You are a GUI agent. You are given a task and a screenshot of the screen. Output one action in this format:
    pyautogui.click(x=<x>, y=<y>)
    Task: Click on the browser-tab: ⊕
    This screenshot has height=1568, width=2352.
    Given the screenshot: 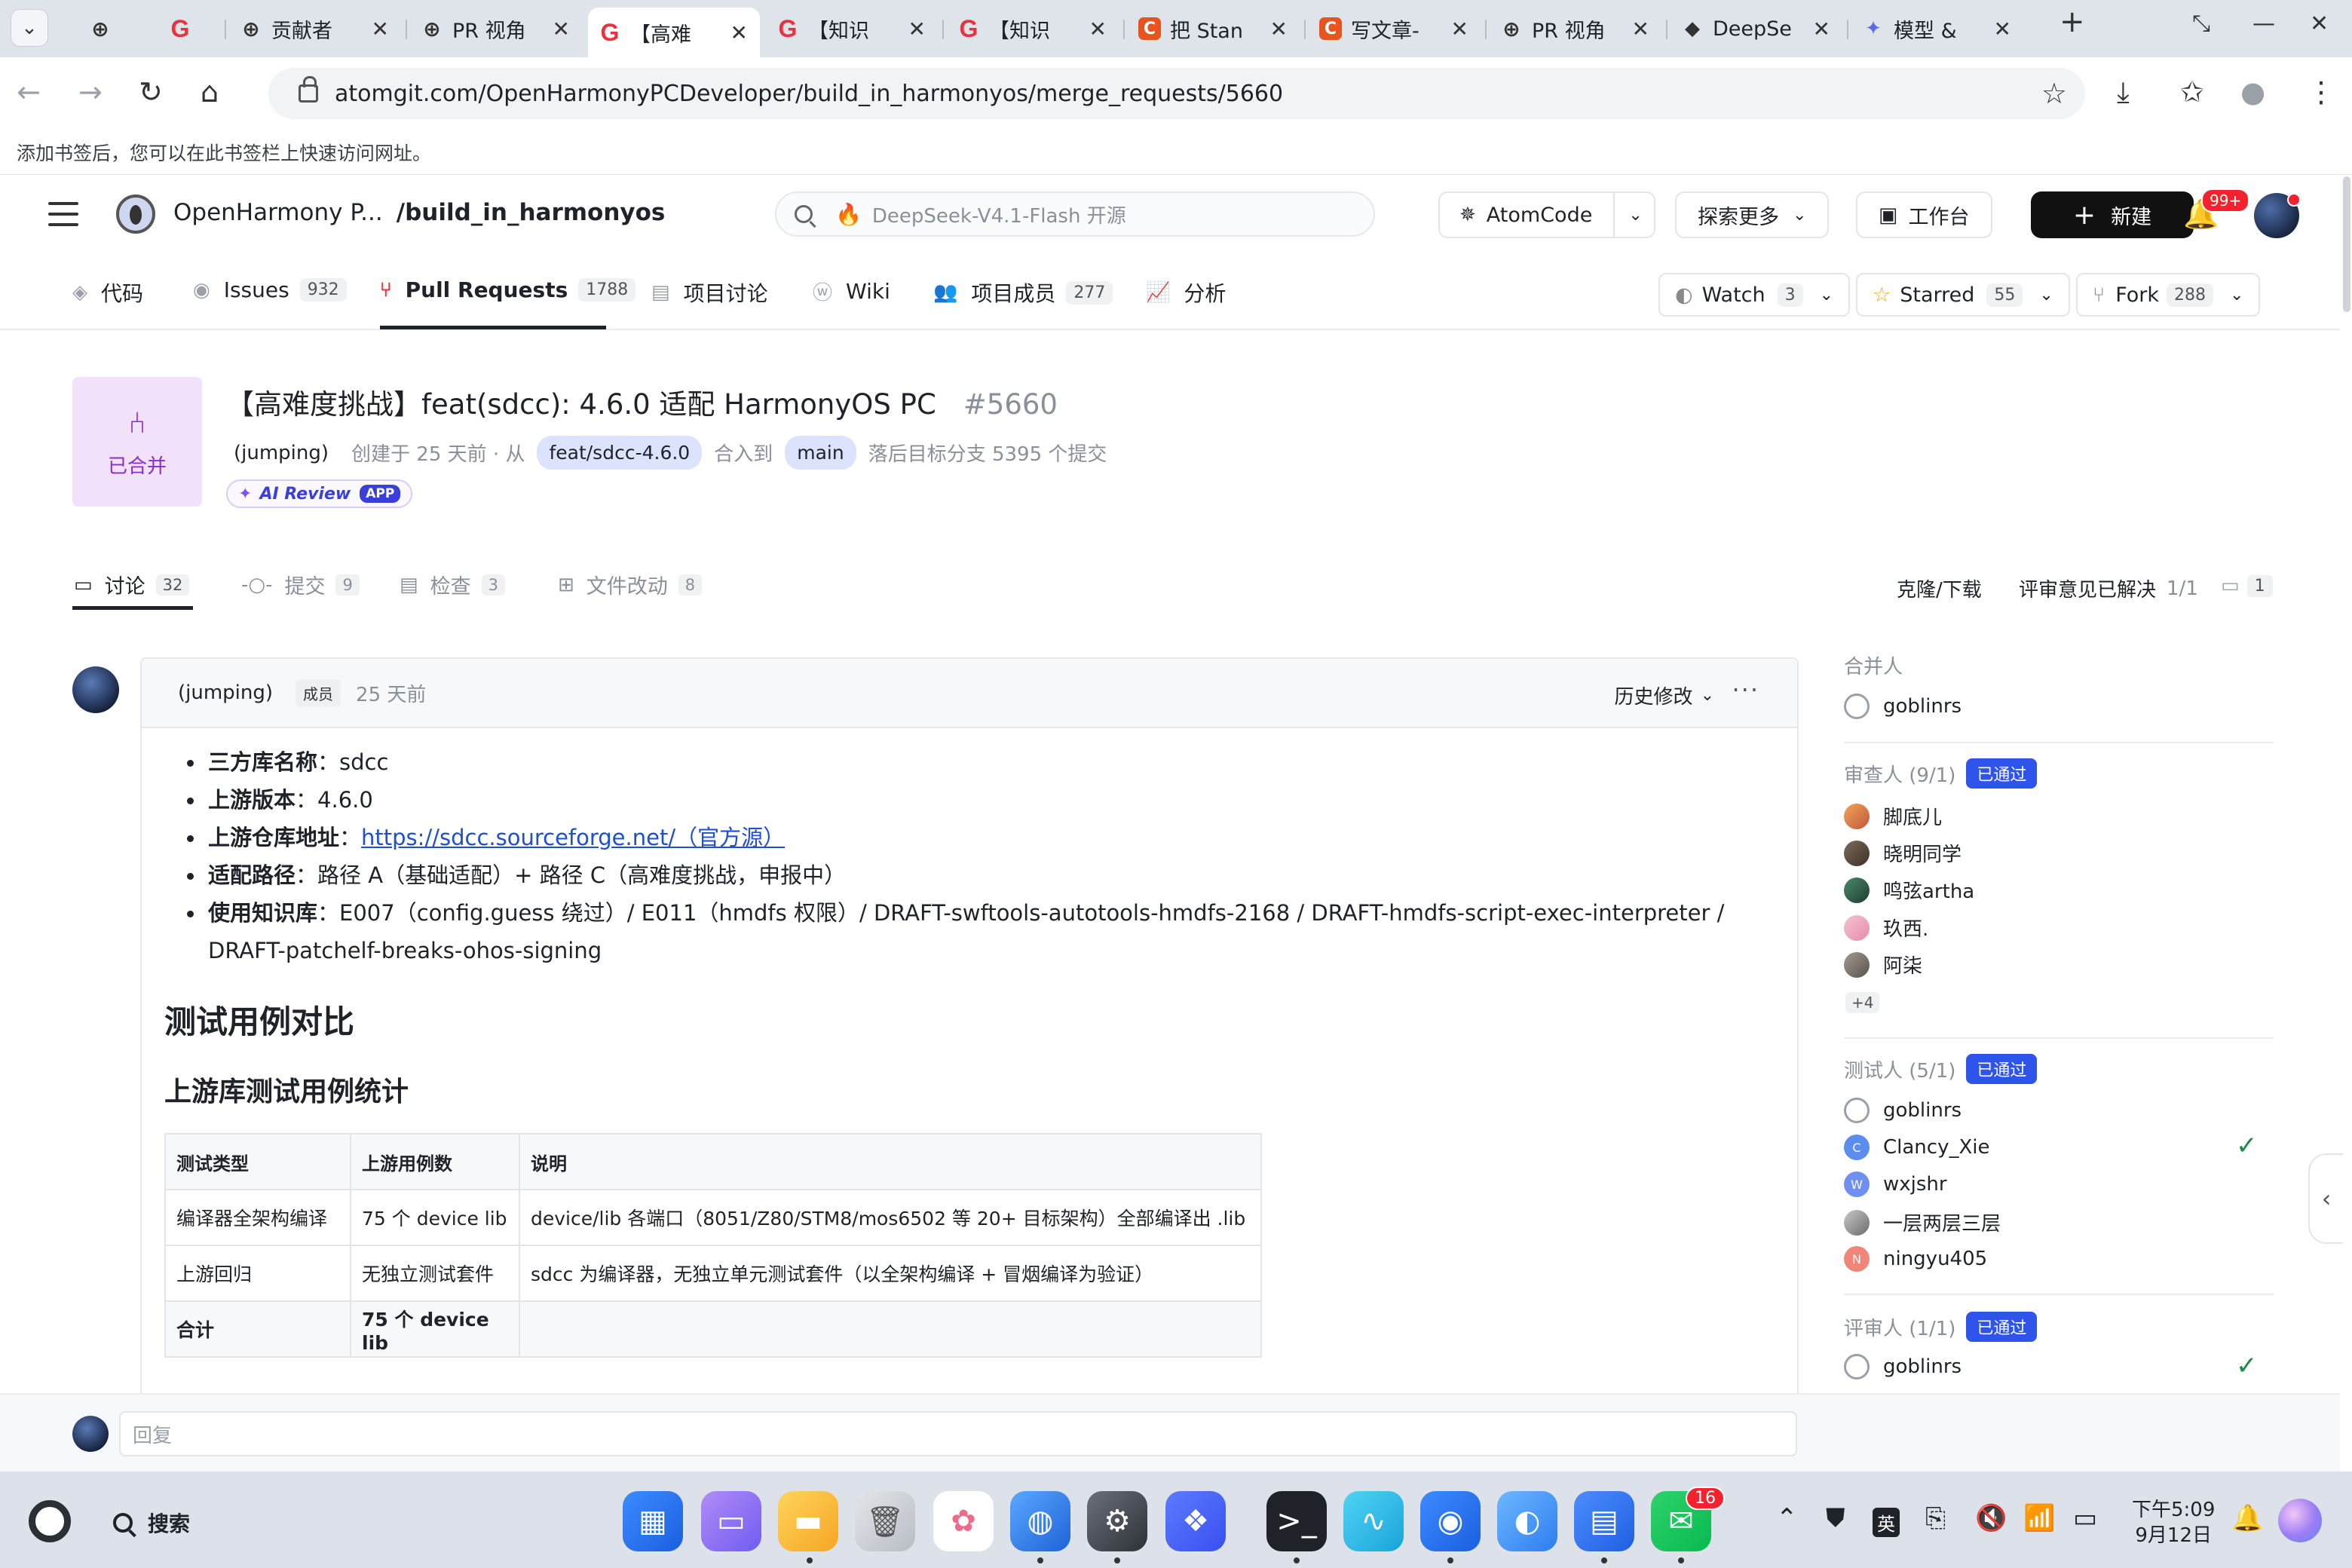 What is the action you would take?
    pyautogui.click(x=116, y=29)
    